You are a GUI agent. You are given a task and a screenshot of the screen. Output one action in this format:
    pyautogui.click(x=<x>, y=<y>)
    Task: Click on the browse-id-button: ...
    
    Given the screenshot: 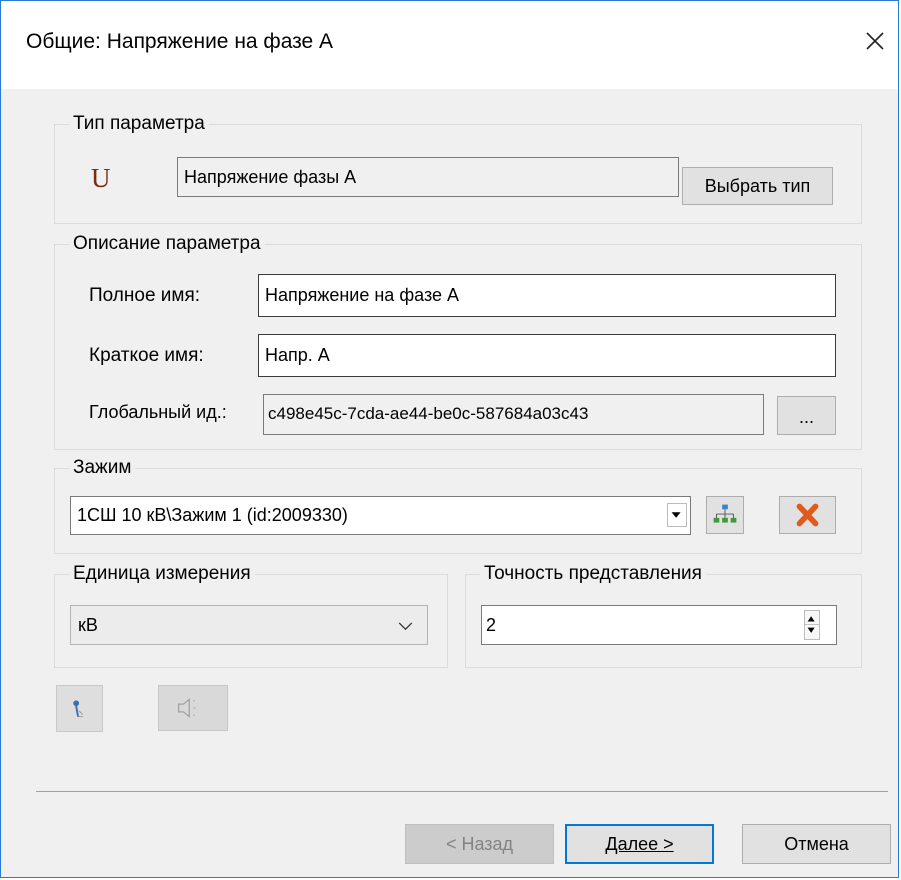 What is the action you would take?
    pyautogui.click(x=806, y=415)
    